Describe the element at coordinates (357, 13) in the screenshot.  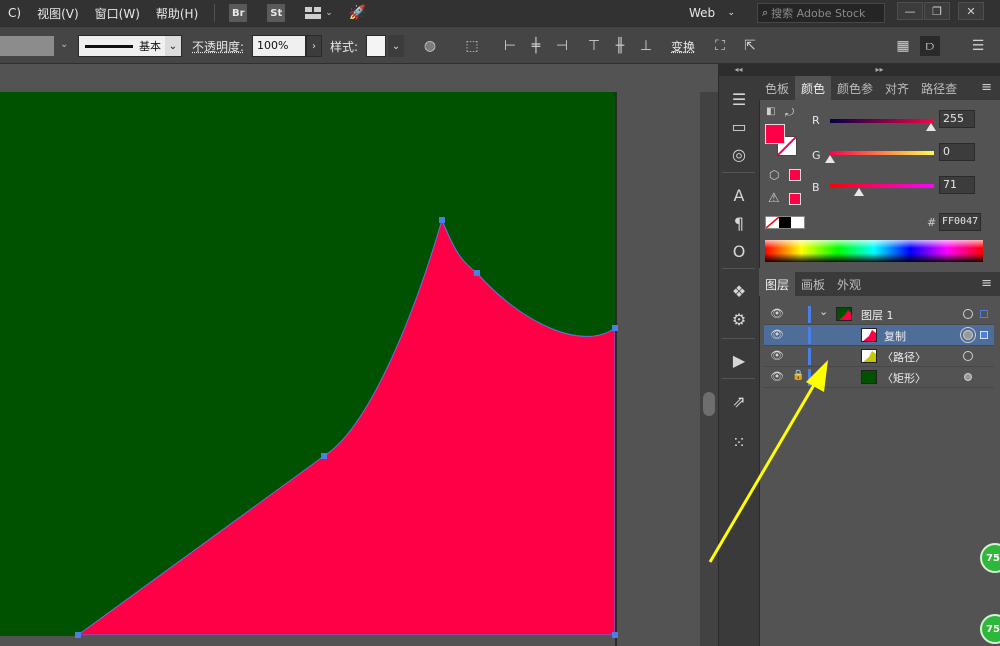
I see `gpu-performance-icon: 🚀` at that location.